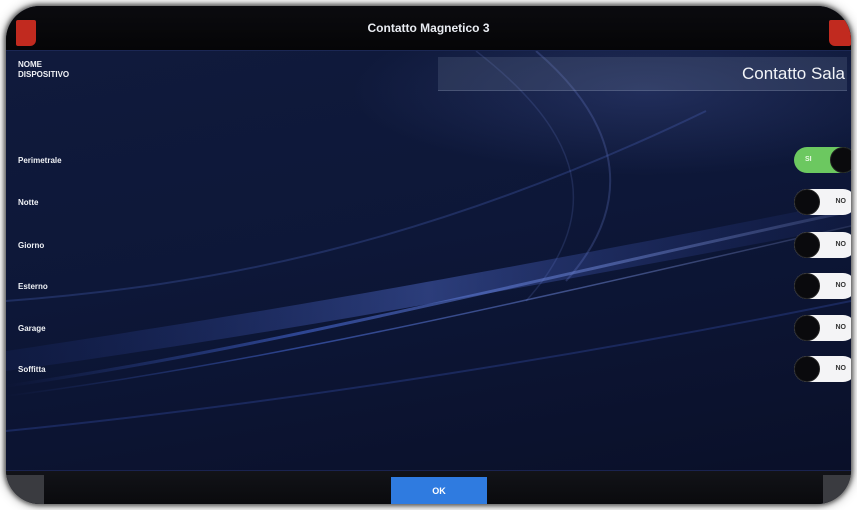  I want to click on zone-label-perimetrale: Perimetrale, so click(40, 160).